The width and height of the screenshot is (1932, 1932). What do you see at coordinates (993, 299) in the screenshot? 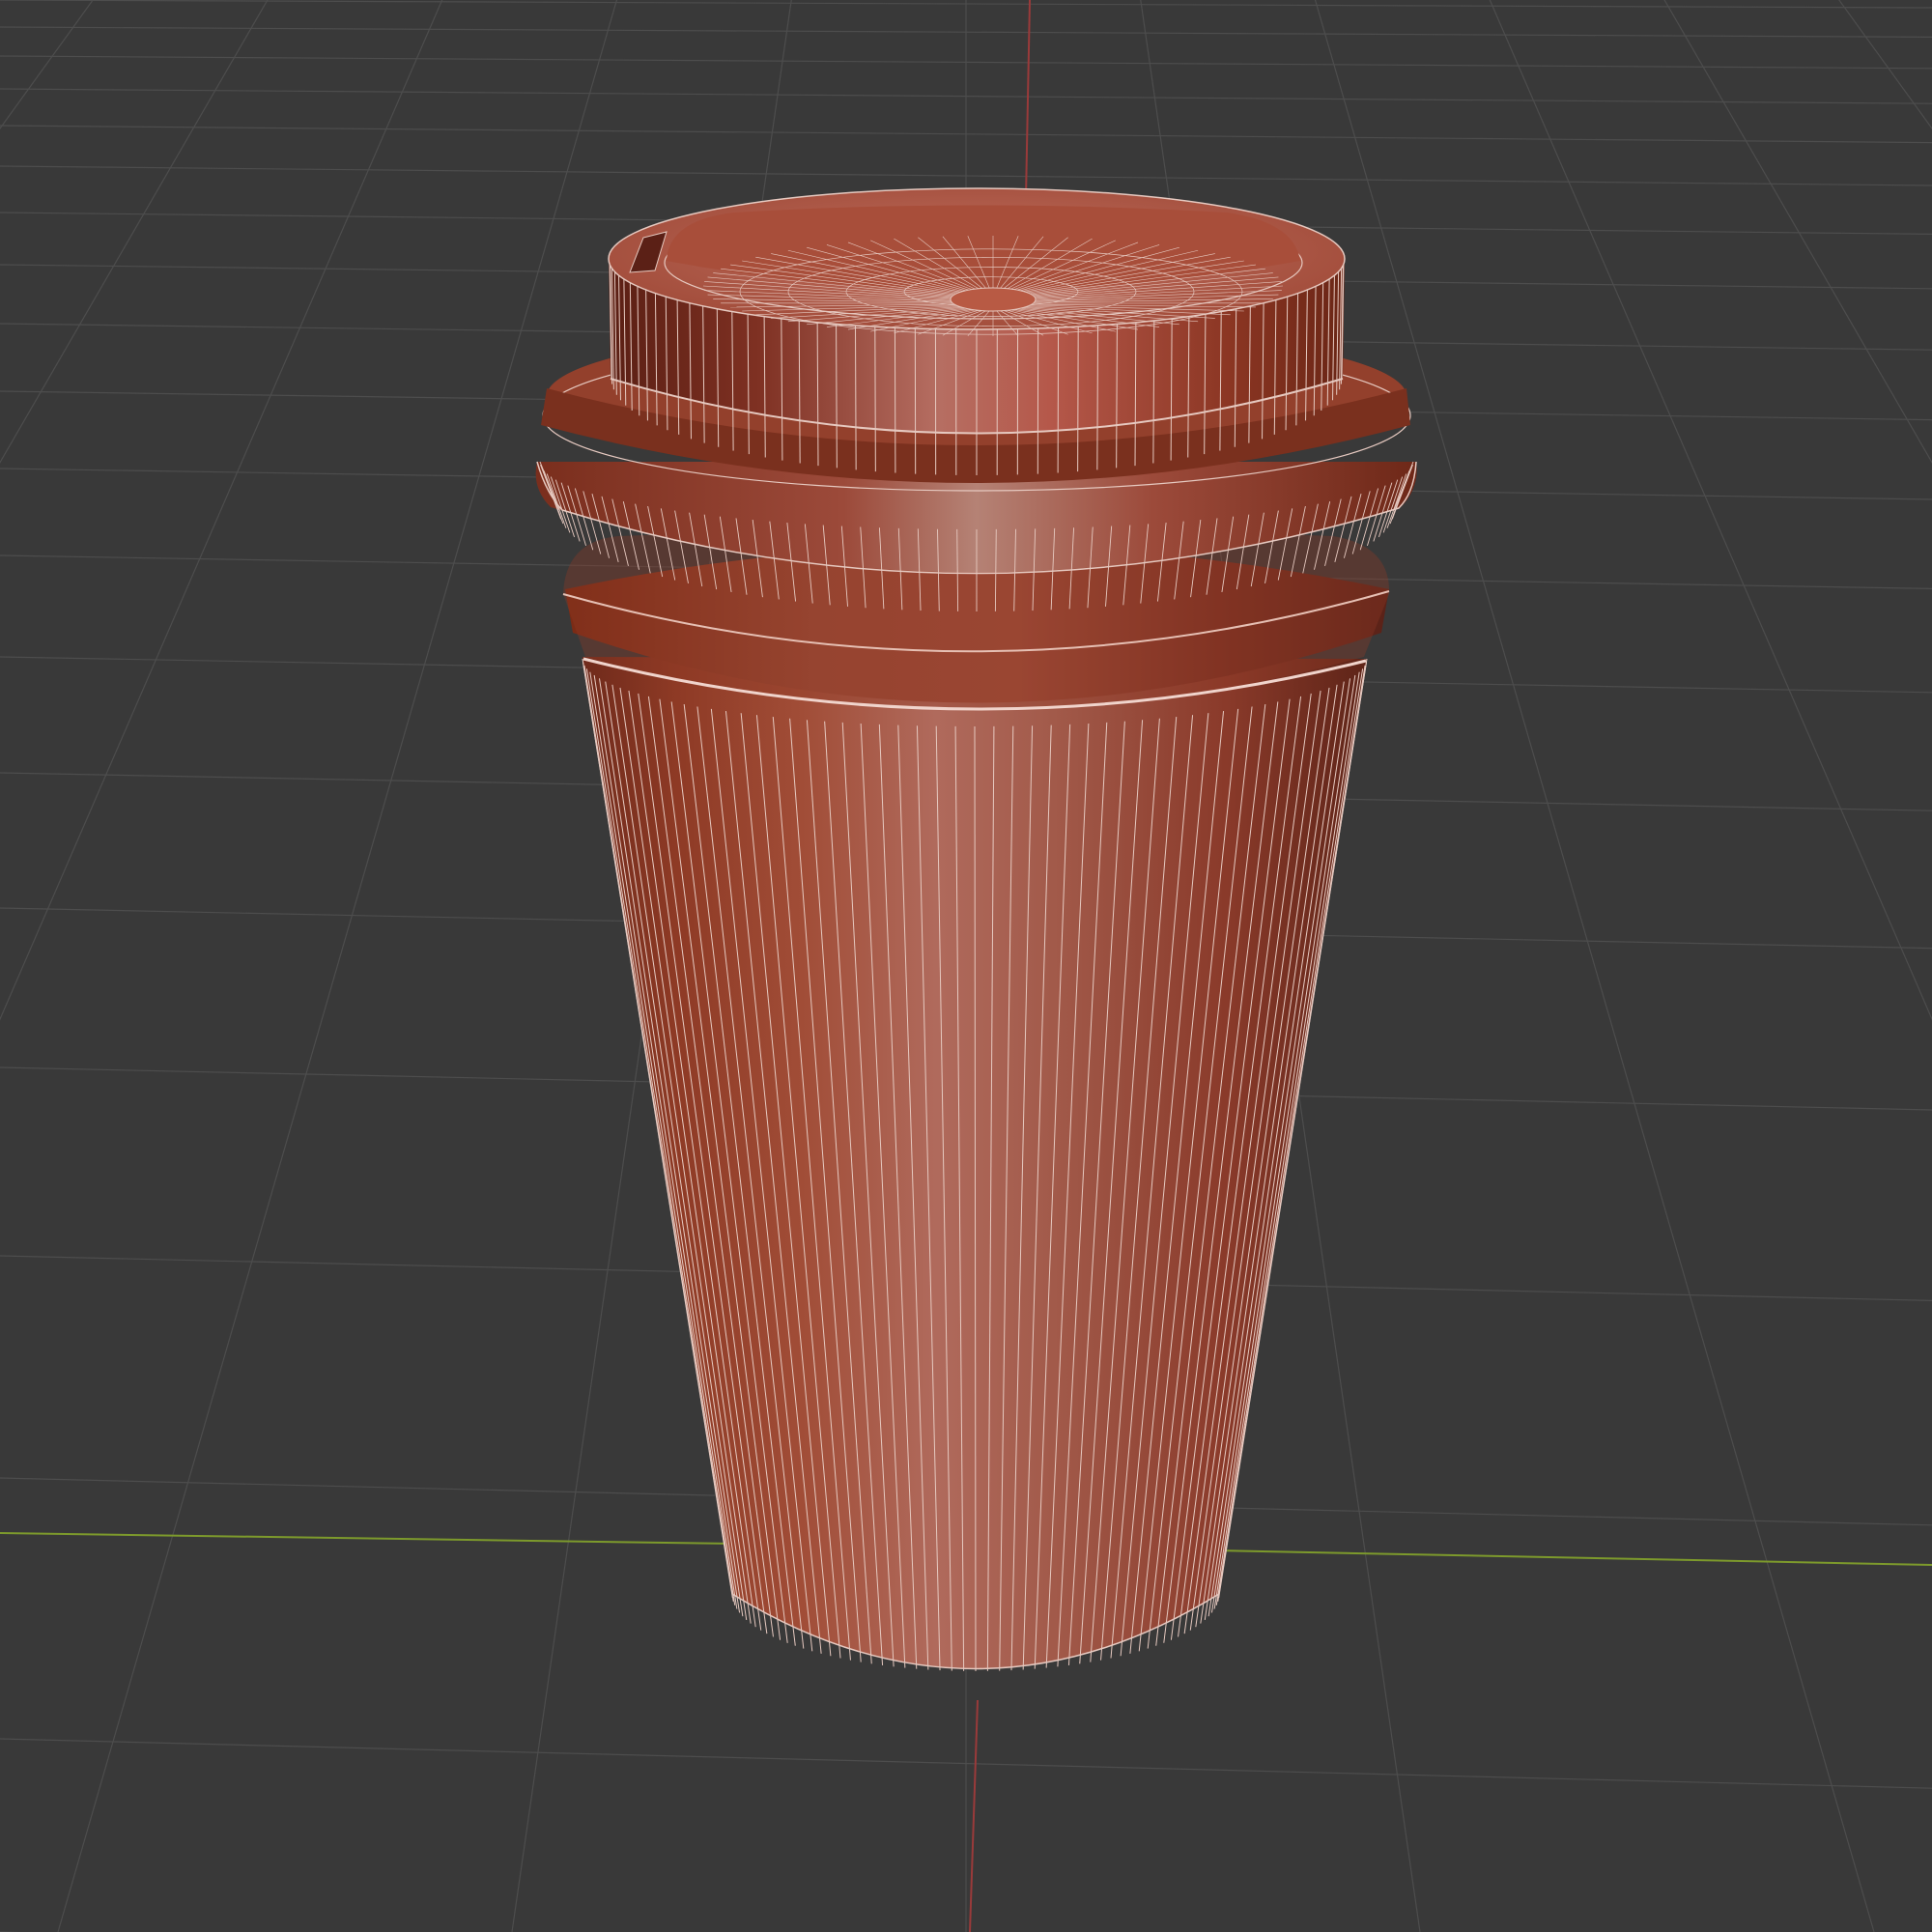
I see `lid-center-disc` at bounding box center [993, 299].